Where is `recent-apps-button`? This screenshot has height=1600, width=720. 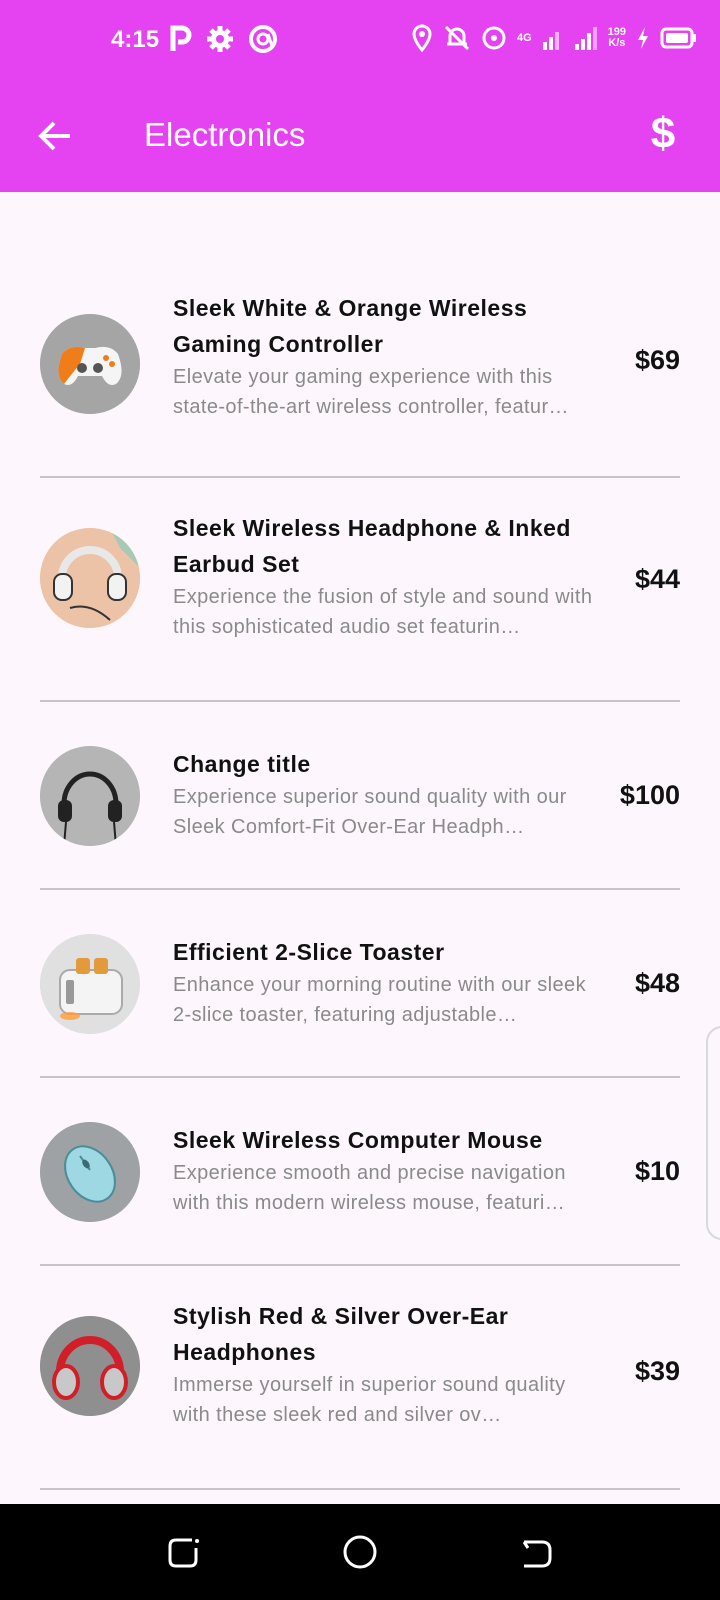
recent-apps-button is located at coordinates (184, 1552).